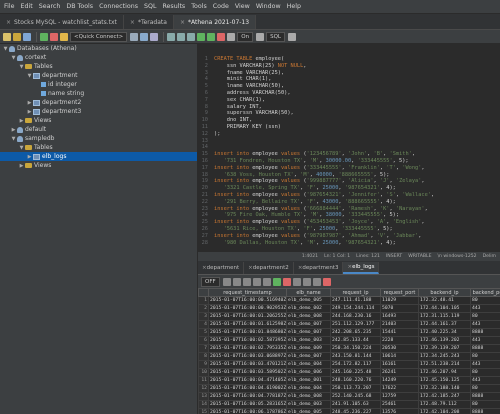  I want to click on tree-item: ▼ Tables, so click(98, 66).